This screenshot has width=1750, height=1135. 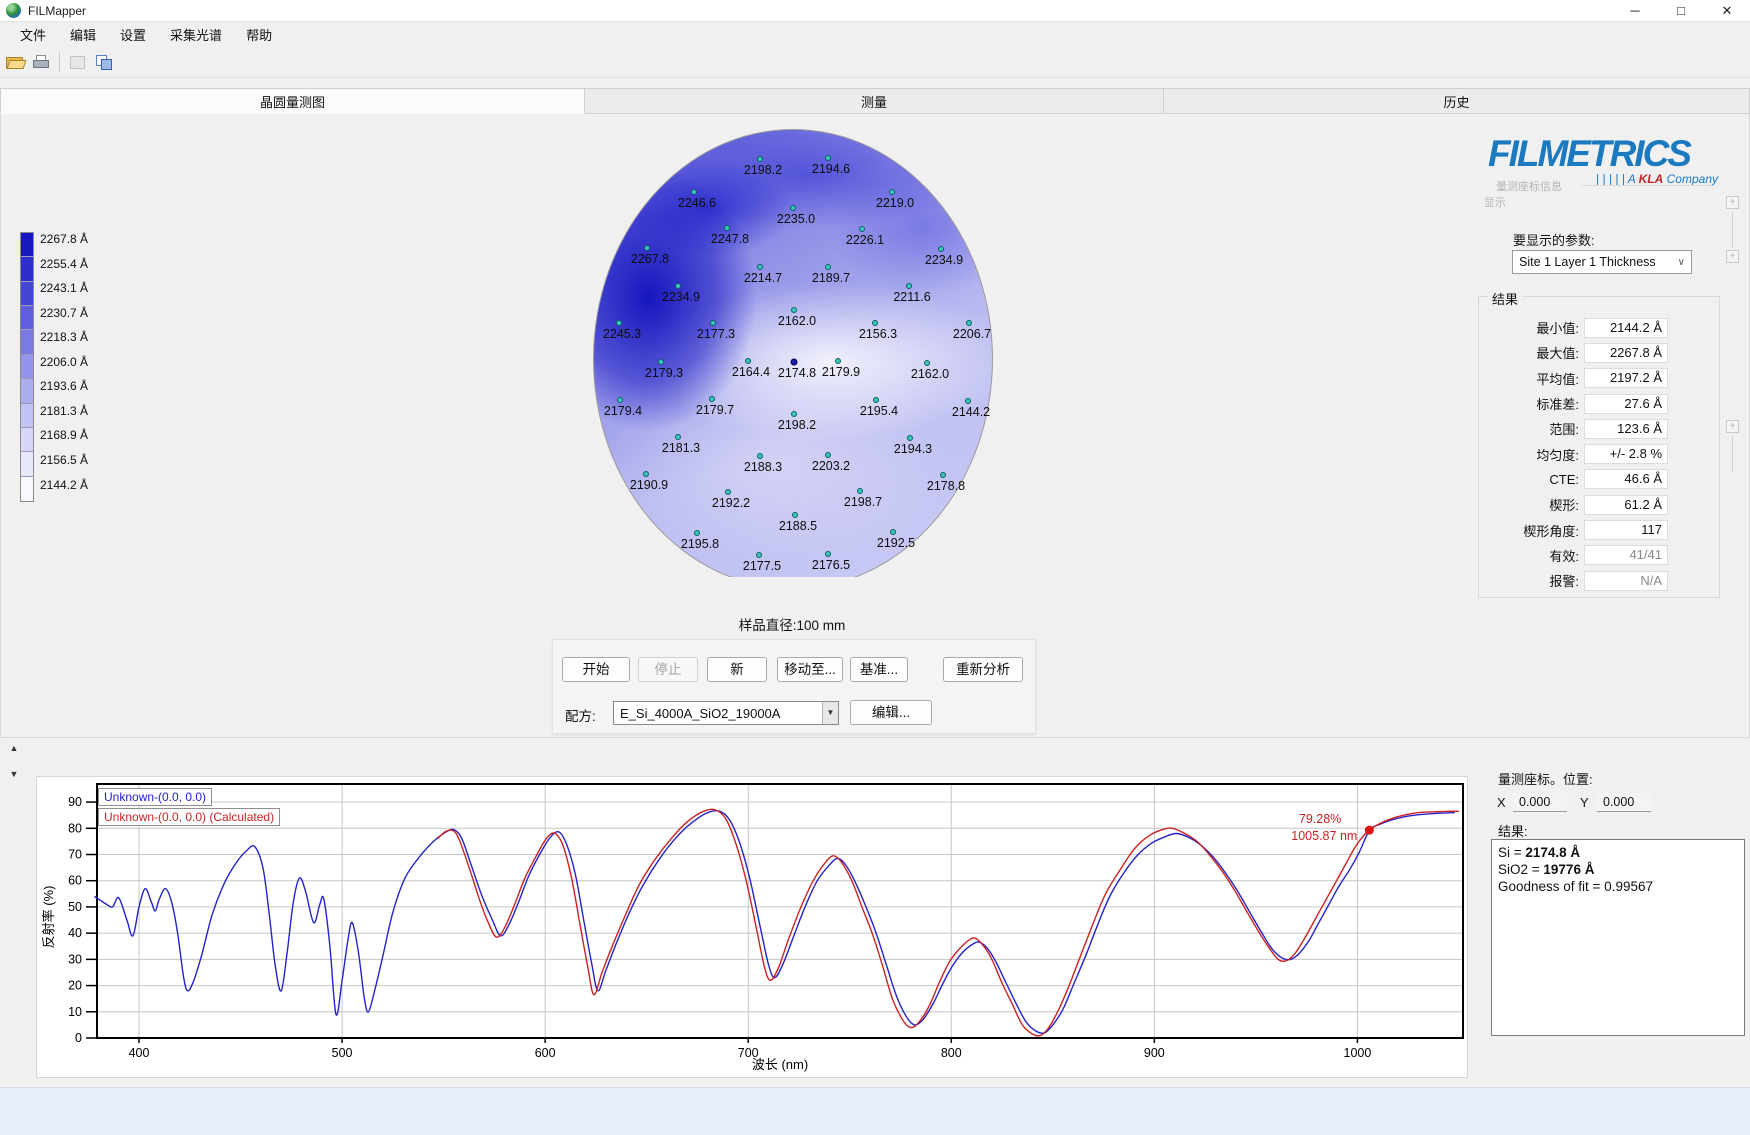 I want to click on wafer-point-value: 2190.9, so click(x=649, y=485).